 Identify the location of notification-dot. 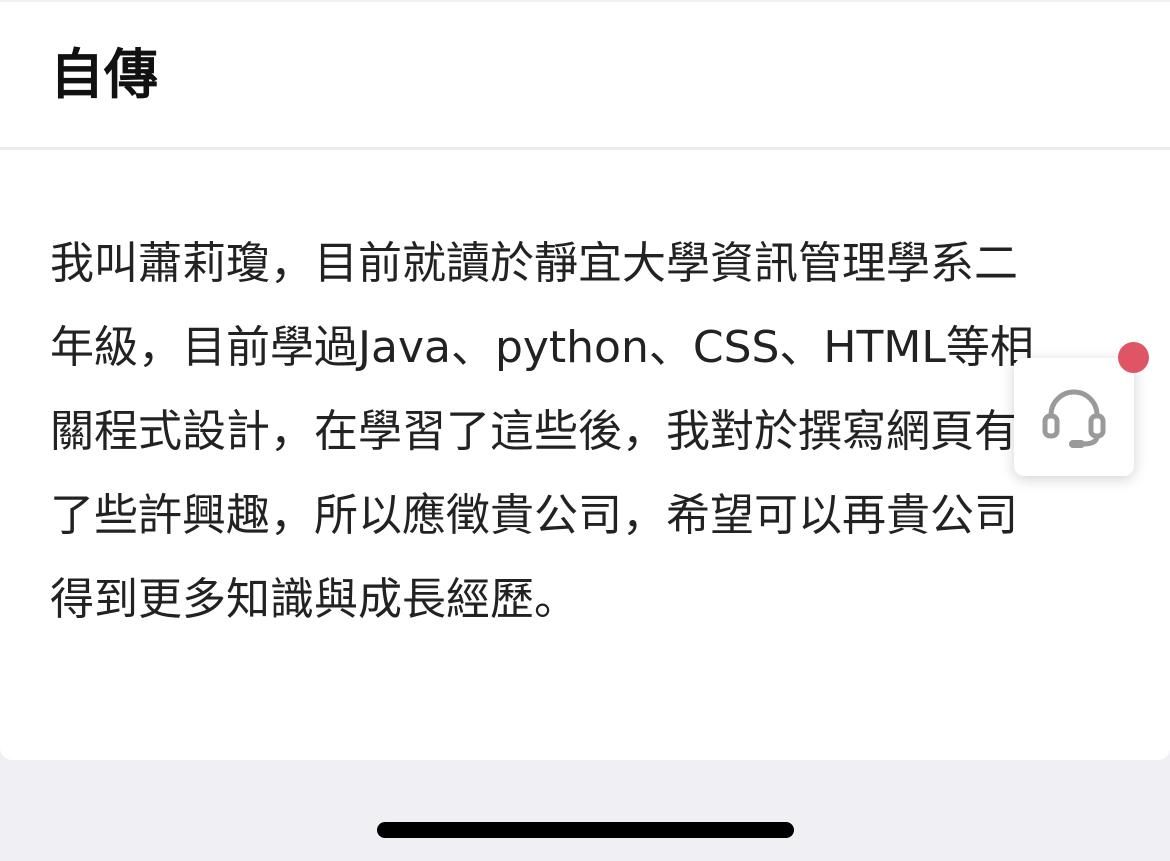
(1133, 357).